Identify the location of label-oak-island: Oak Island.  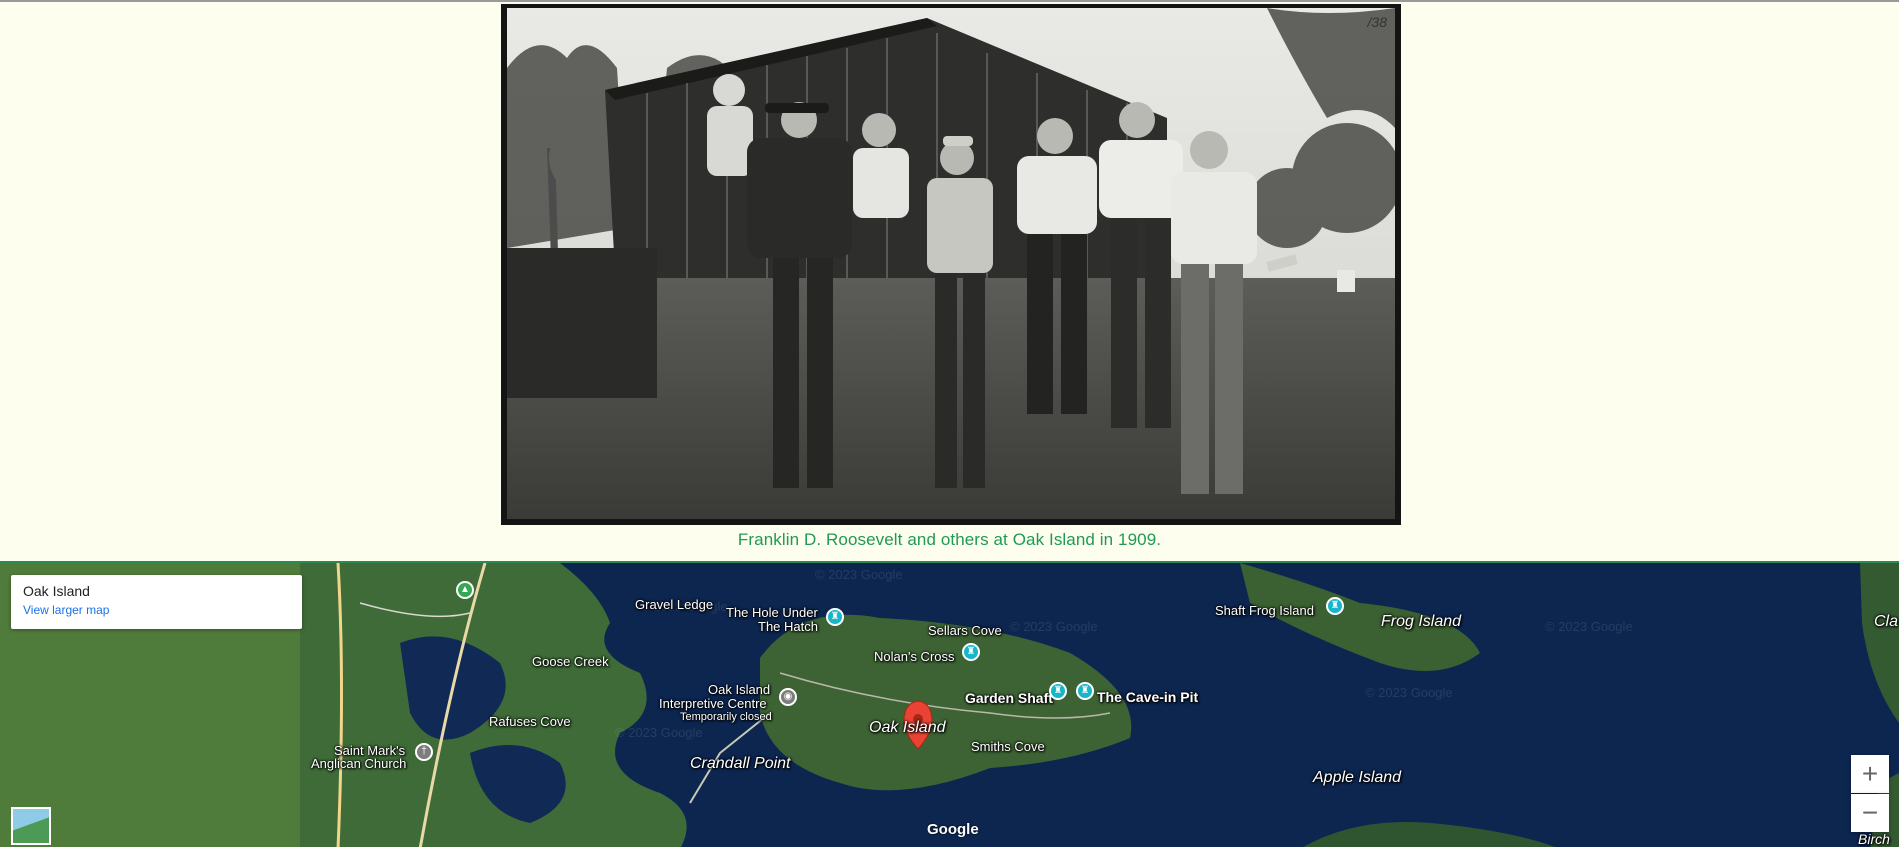
(907, 728).